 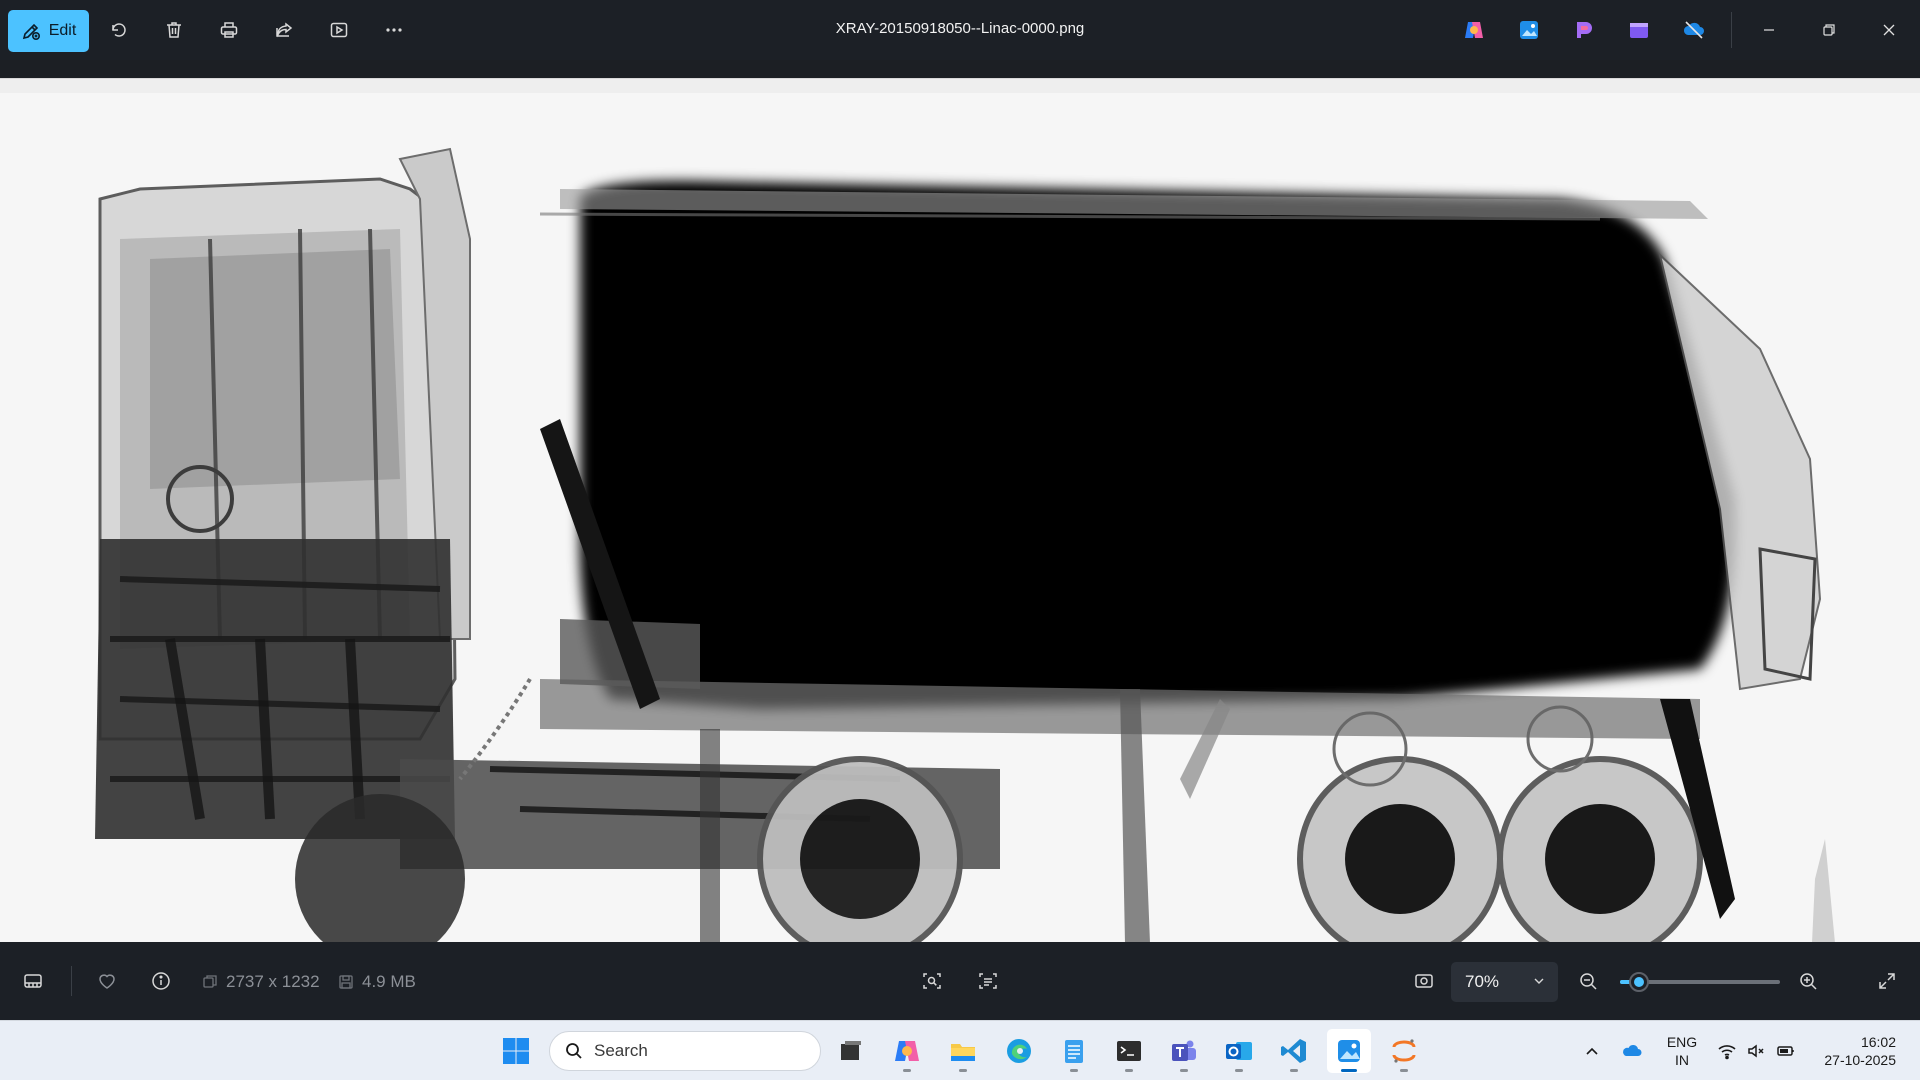 I want to click on photos-app-icon, so click(x=1349, y=1051).